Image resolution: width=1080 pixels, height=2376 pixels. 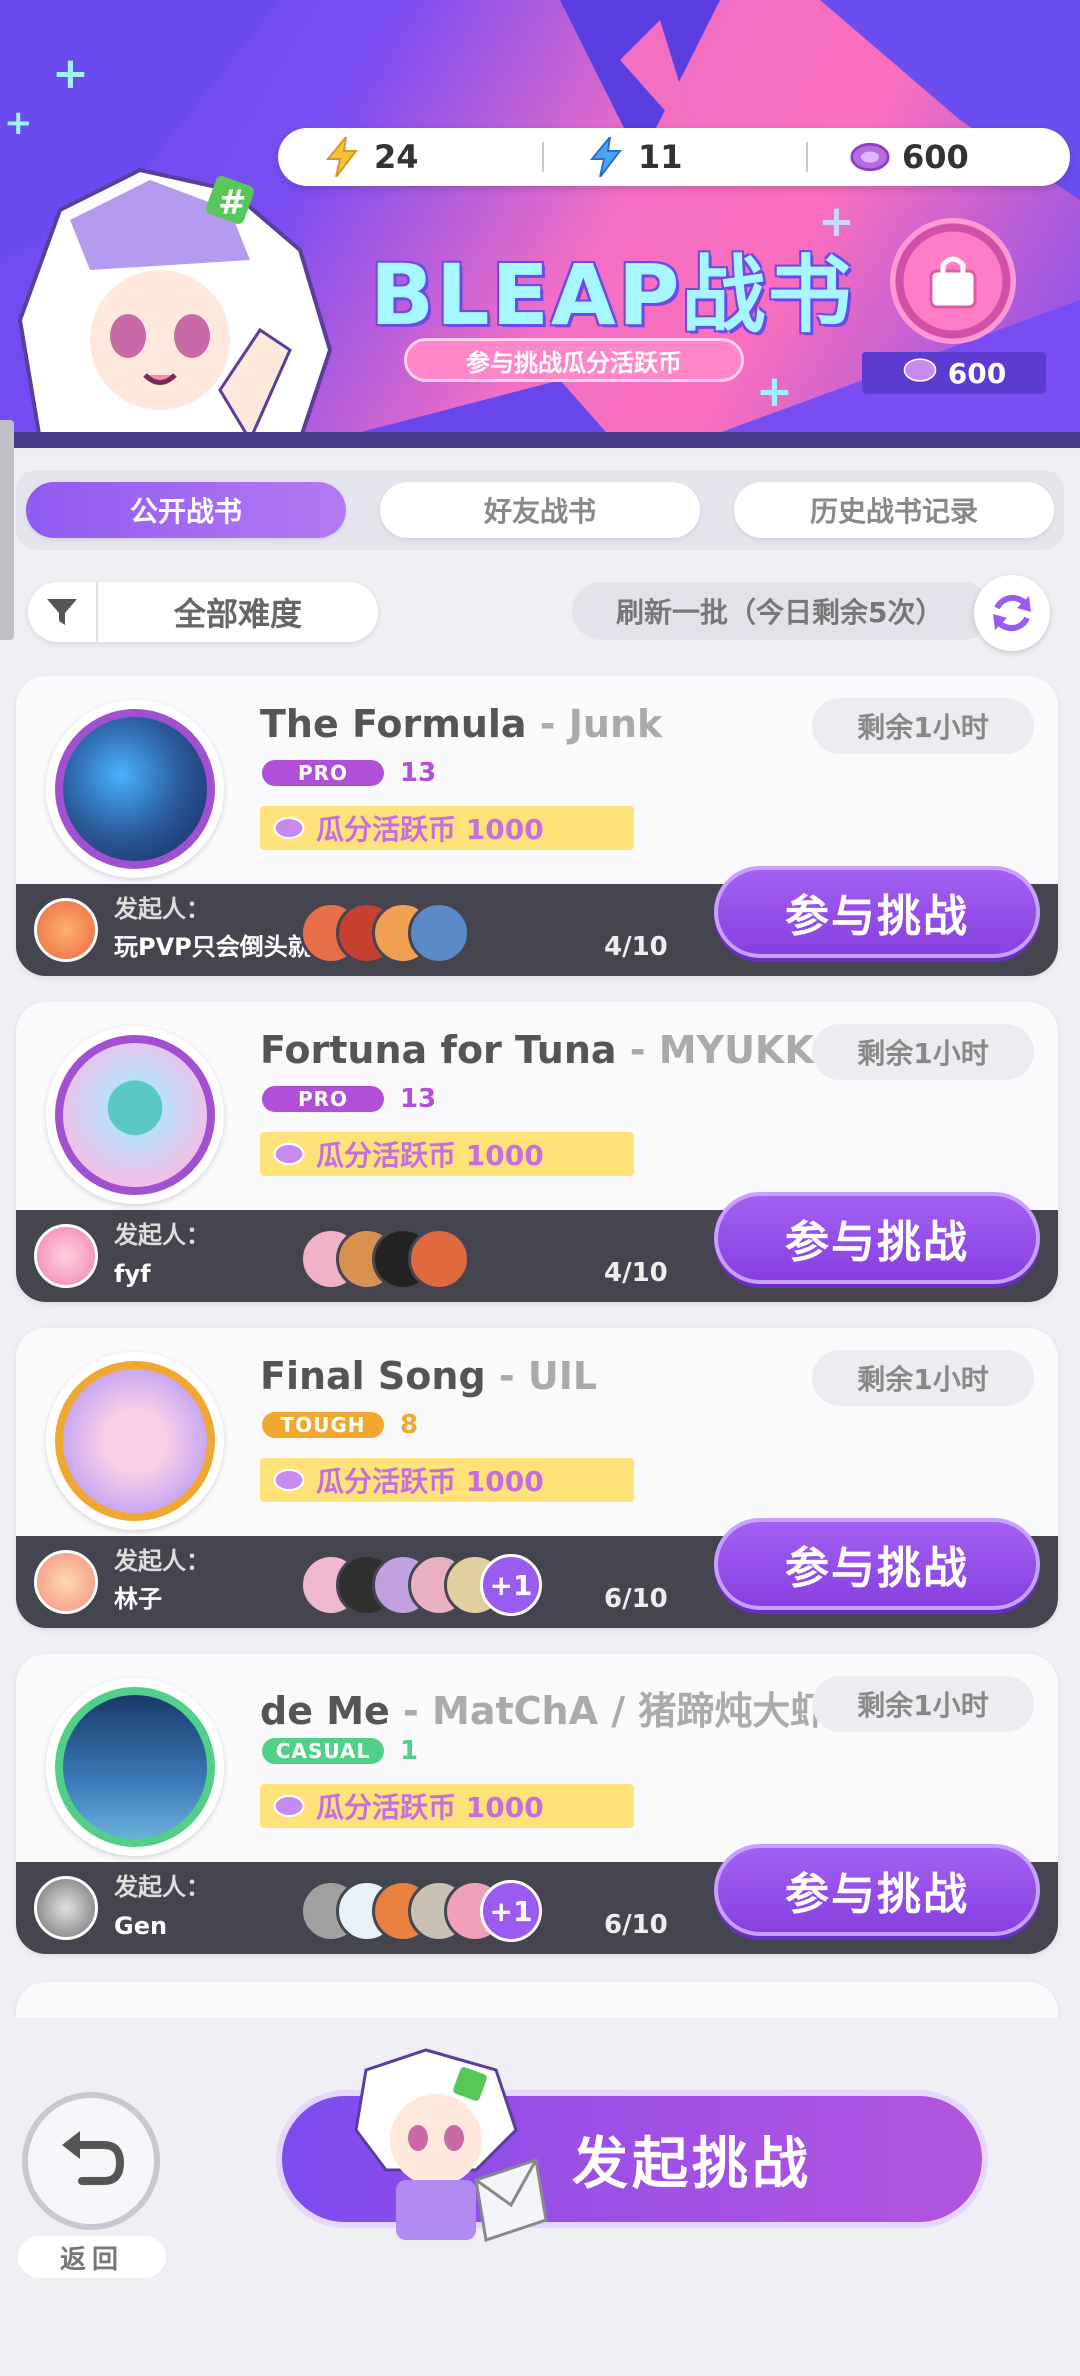 What do you see at coordinates (782, 611) in the screenshot?
I see `refresh-label: 刷新一批（今日剩余5次）` at bounding box center [782, 611].